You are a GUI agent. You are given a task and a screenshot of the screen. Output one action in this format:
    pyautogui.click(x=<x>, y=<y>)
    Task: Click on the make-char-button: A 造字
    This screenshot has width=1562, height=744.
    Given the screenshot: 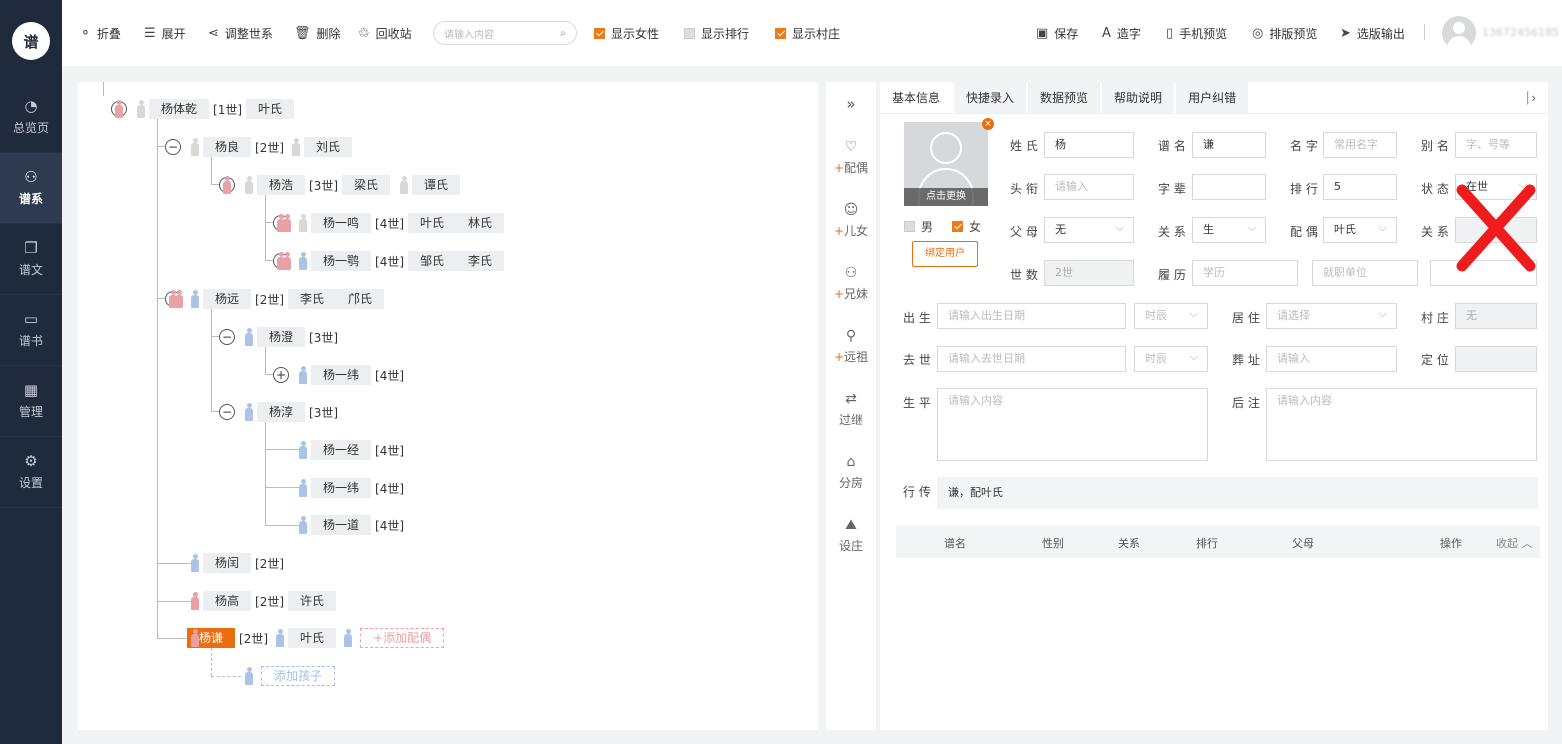 What is the action you would take?
    pyautogui.click(x=1121, y=33)
    